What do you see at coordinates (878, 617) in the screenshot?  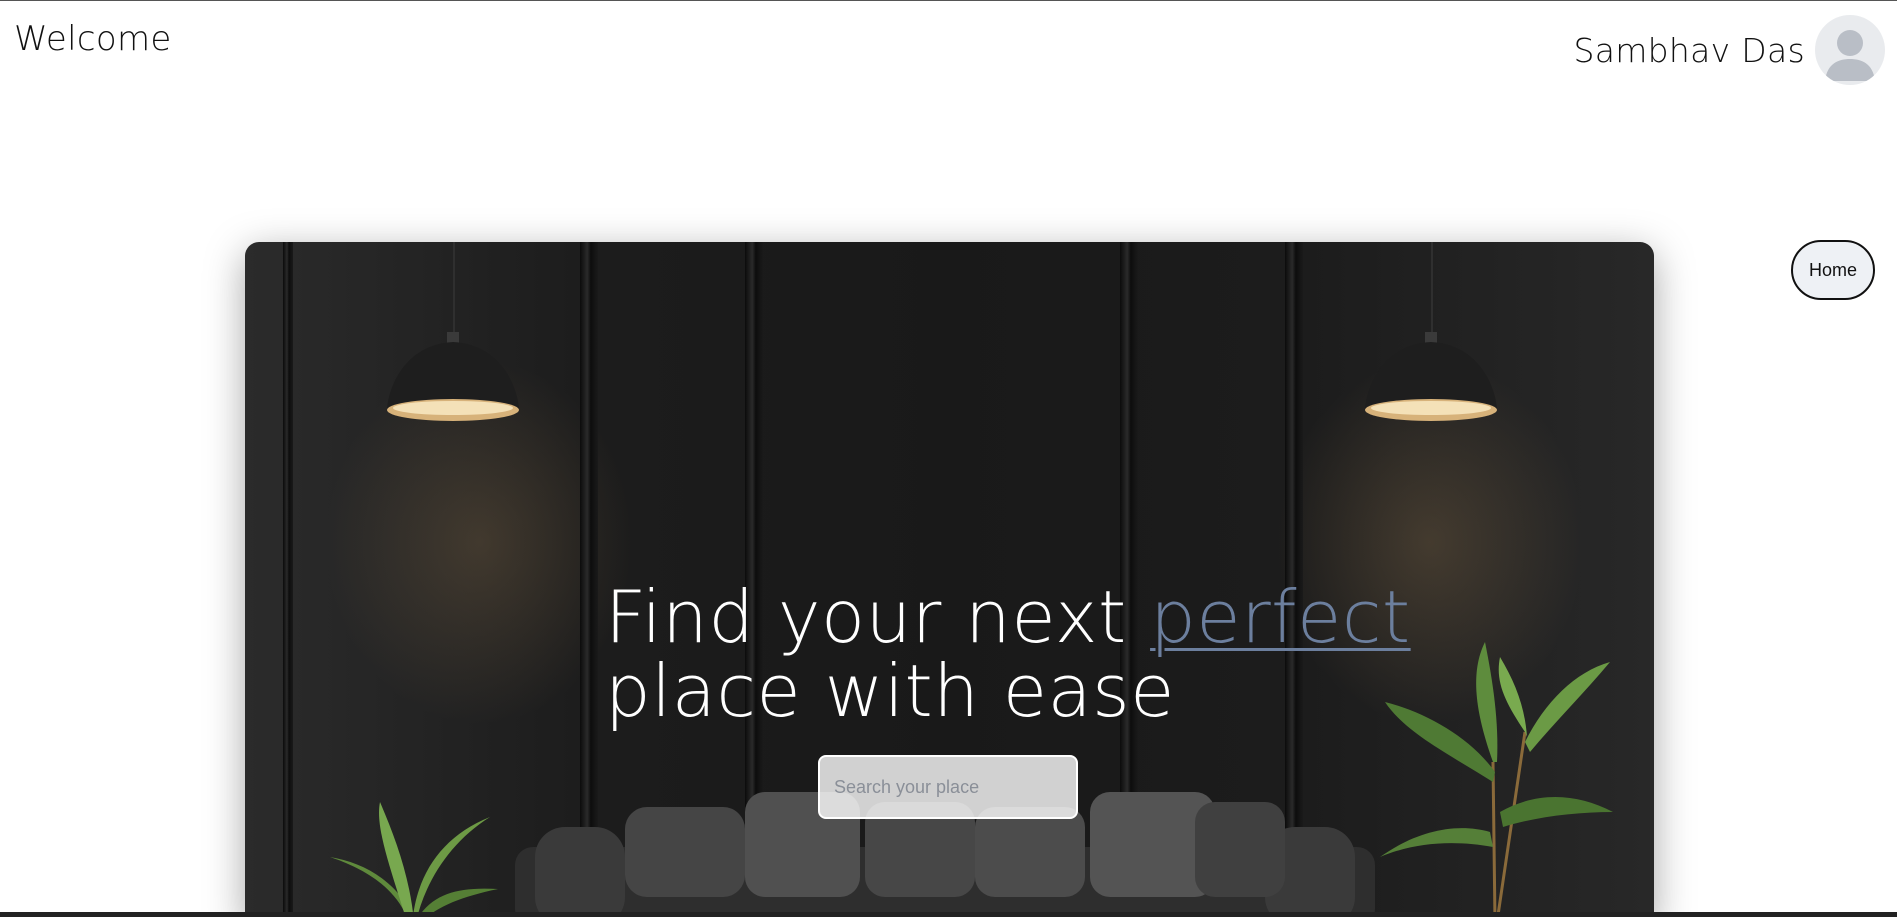 I see `headline-text: Find your next` at bounding box center [878, 617].